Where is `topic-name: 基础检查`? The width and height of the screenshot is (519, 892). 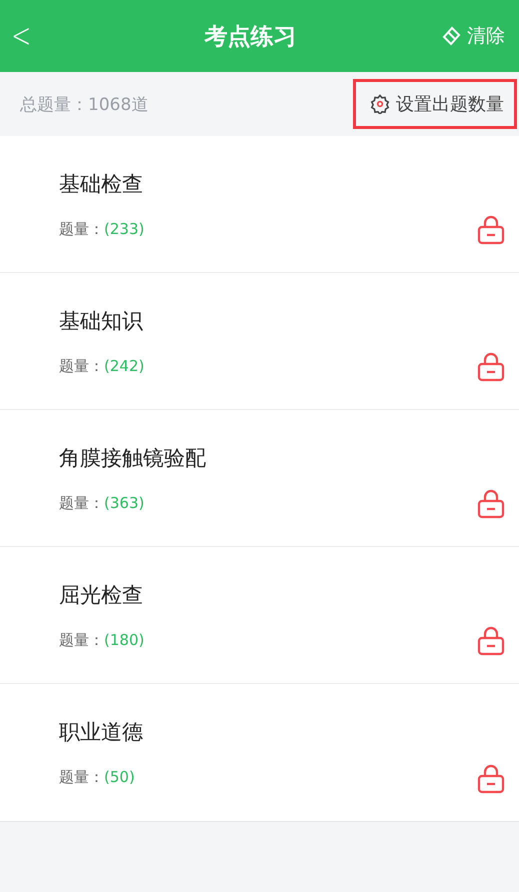 topic-name: 基础检查 is located at coordinates (101, 184).